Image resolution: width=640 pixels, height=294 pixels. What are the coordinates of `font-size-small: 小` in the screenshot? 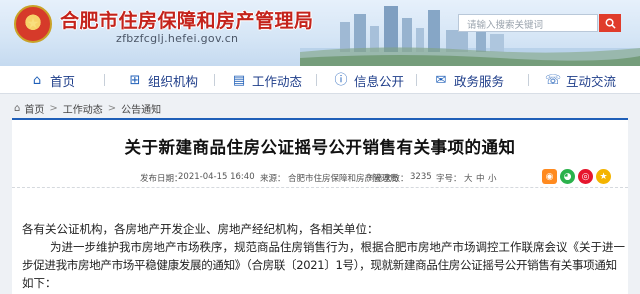 It's located at (492, 178).